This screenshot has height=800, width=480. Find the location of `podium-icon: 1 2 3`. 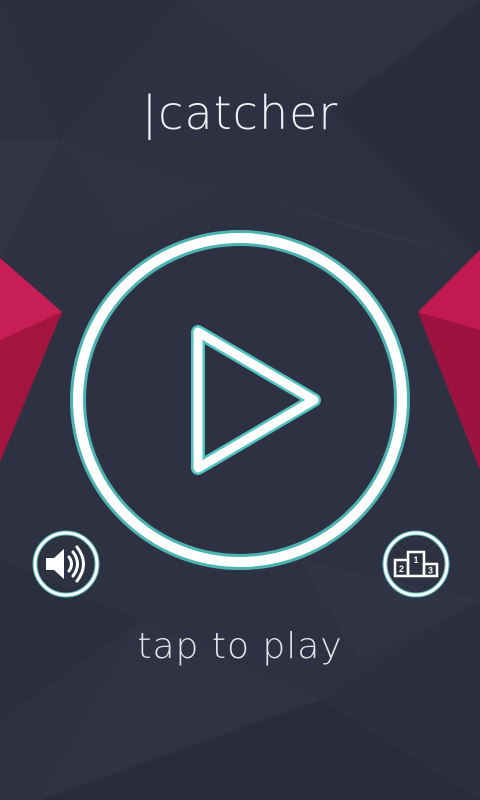

podium-icon: 1 2 3 is located at coordinates (416, 564).